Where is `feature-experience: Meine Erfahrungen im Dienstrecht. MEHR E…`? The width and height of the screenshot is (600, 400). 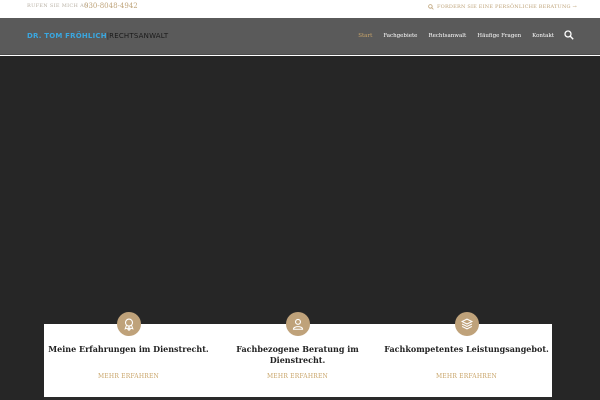
feature-experience: Meine Erfahrungen im Dienstrecht. MEHR E… is located at coordinates (128, 356).